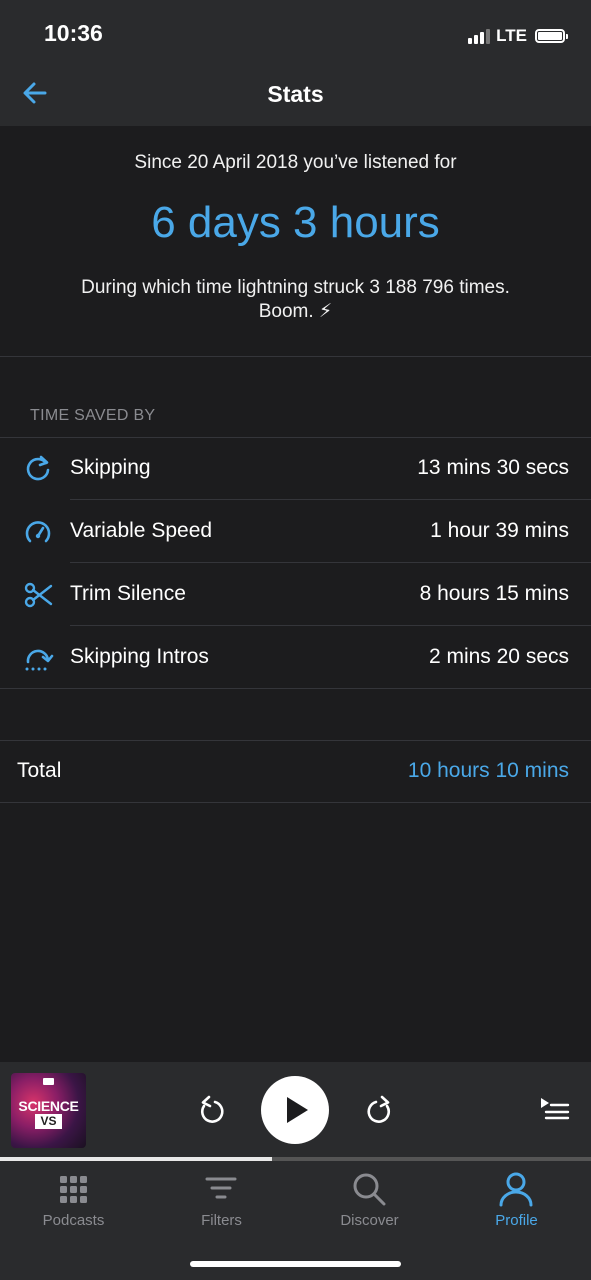 This screenshot has width=591, height=1280. Describe the element at coordinates (39, 770) in the screenshot. I see `total-label: Total` at that location.